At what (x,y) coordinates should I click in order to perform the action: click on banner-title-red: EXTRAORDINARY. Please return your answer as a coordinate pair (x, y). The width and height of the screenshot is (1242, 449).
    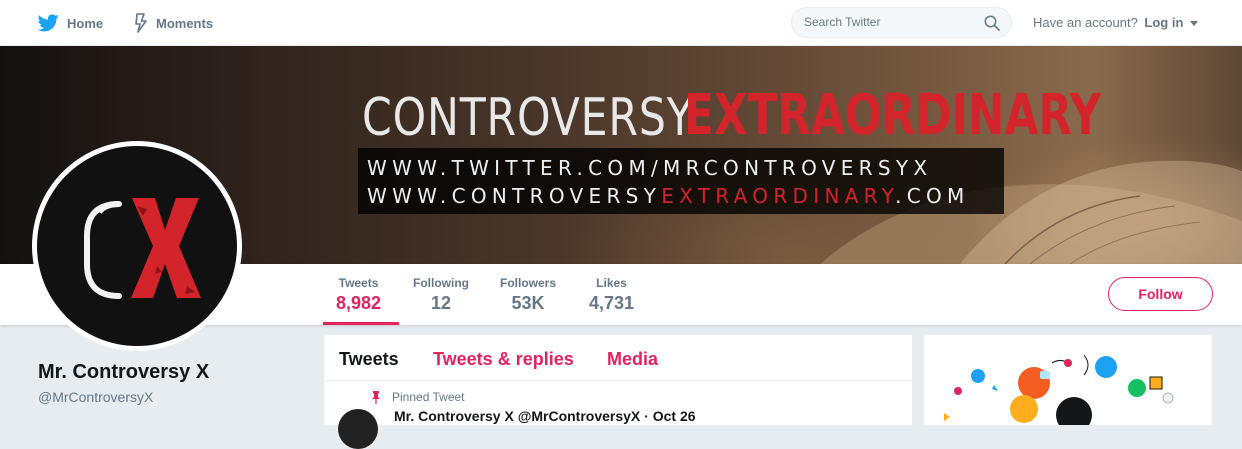
    Looking at the image, I should click on (893, 115).